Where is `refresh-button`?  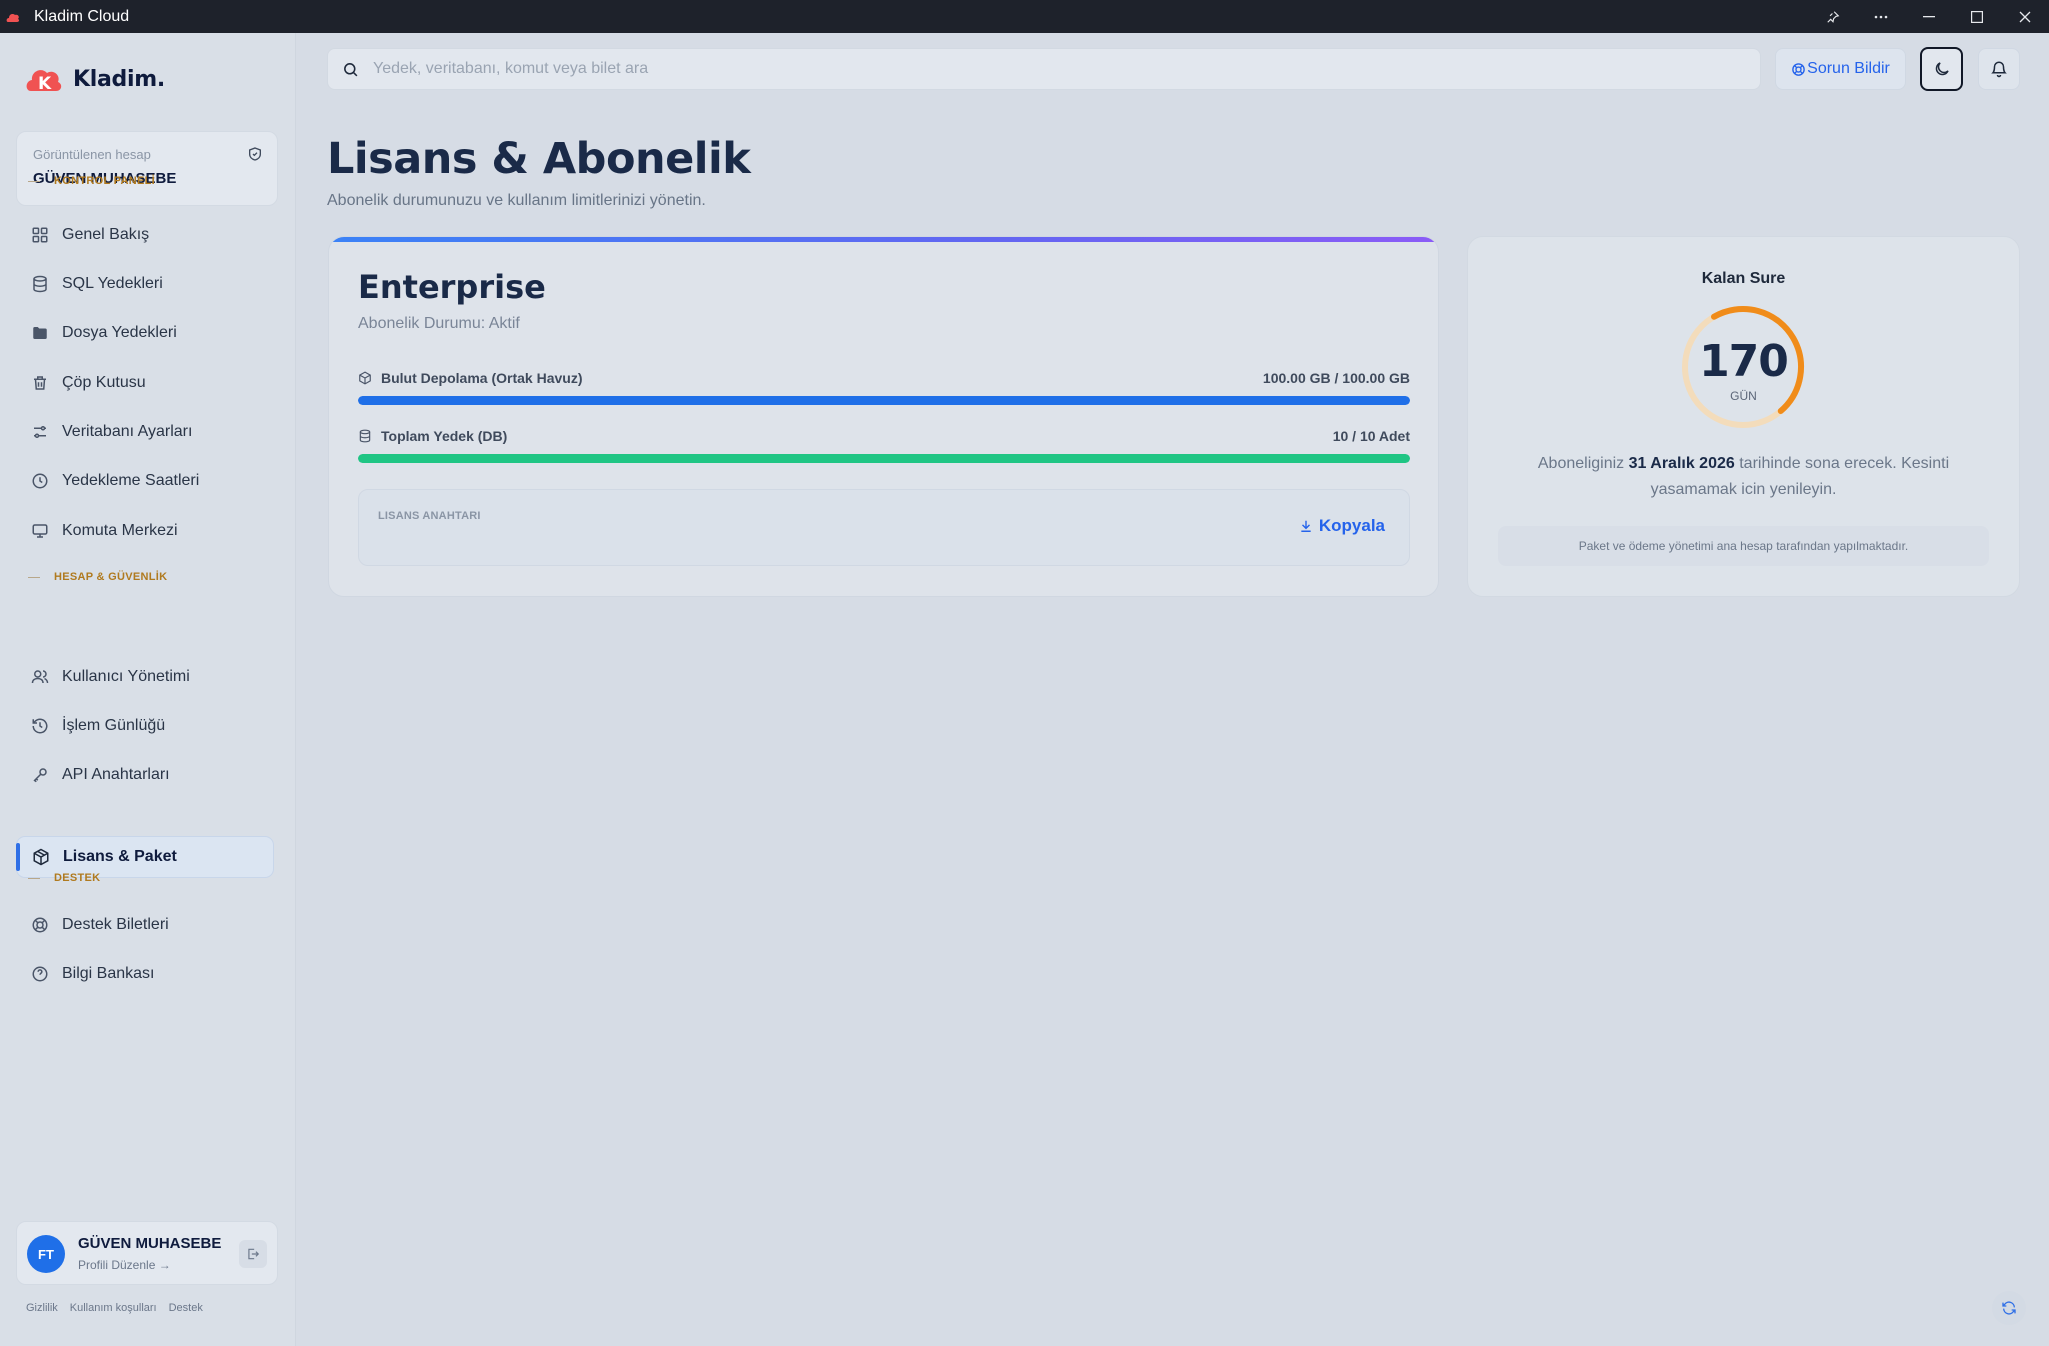
refresh-button is located at coordinates (2009, 1308).